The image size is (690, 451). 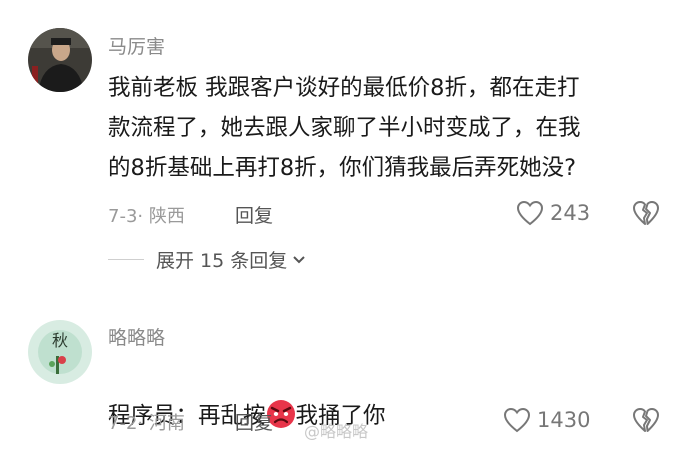 I want to click on like-button: 1430, so click(x=546, y=420).